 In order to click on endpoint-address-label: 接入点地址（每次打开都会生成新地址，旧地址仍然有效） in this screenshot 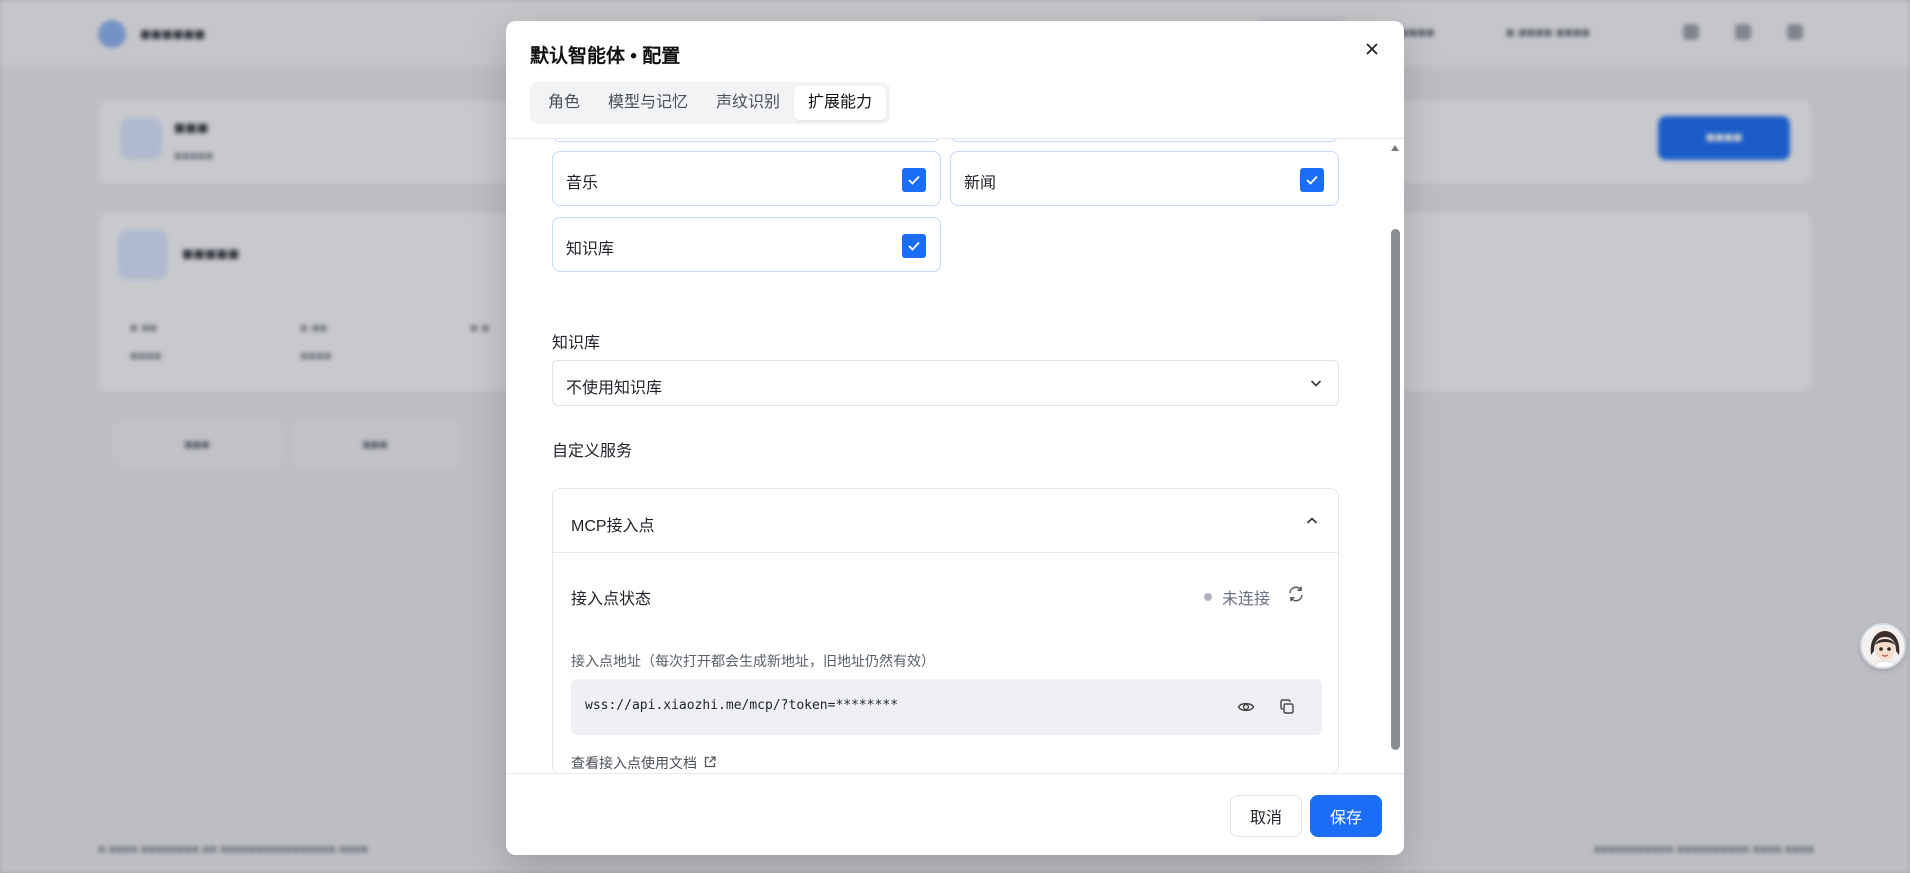, I will do `click(753, 661)`.